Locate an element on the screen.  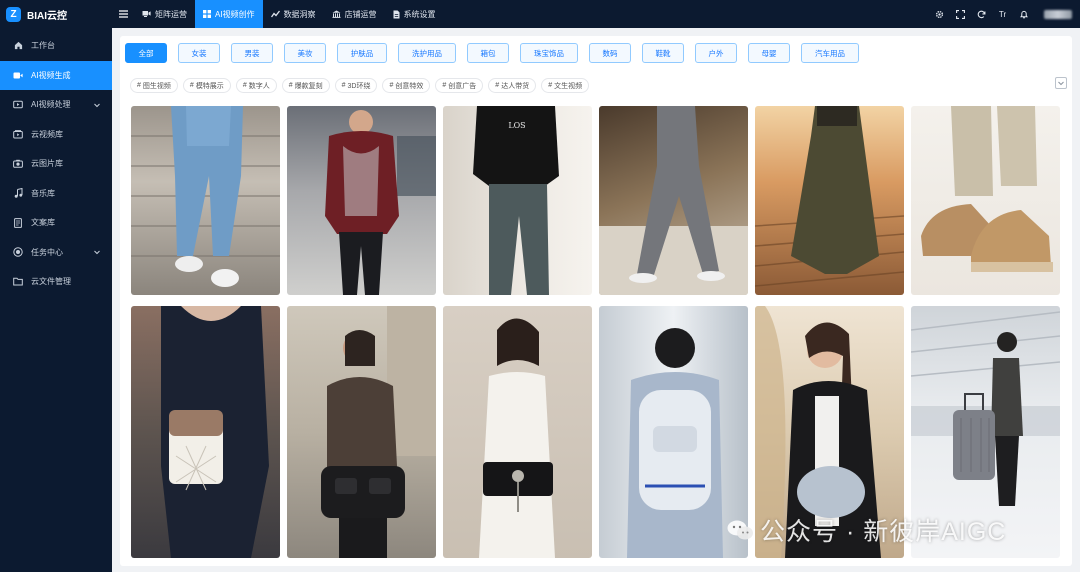
folder-icon is located at coordinates (18, 282).